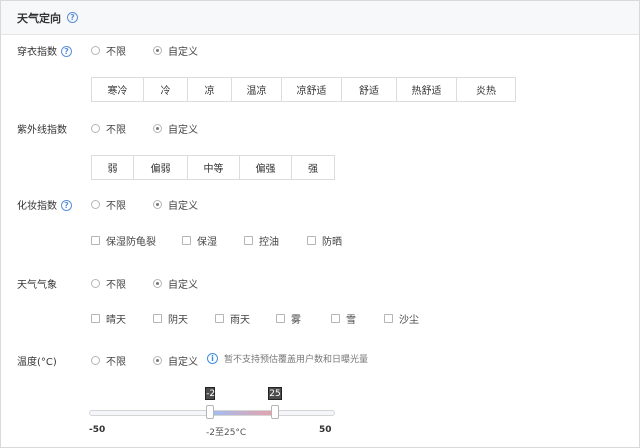 The height and width of the screenshot is (448, 640). What do you see at coordinates (288, 318) in the screenshot?
I see `weather-checkbox: 雾` at bounding box center [288, 318].